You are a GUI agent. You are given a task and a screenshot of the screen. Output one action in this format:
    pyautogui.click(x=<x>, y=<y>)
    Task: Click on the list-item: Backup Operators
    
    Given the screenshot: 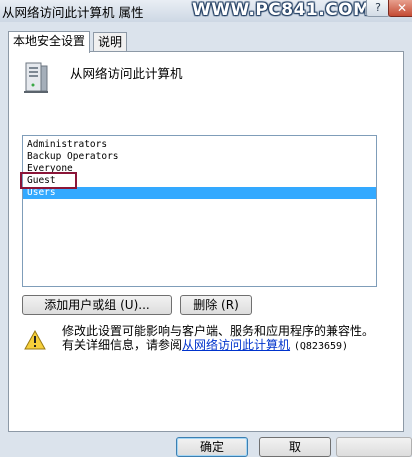 What is the action you would take?
    pyautogui.click(x=199, y=157)
    